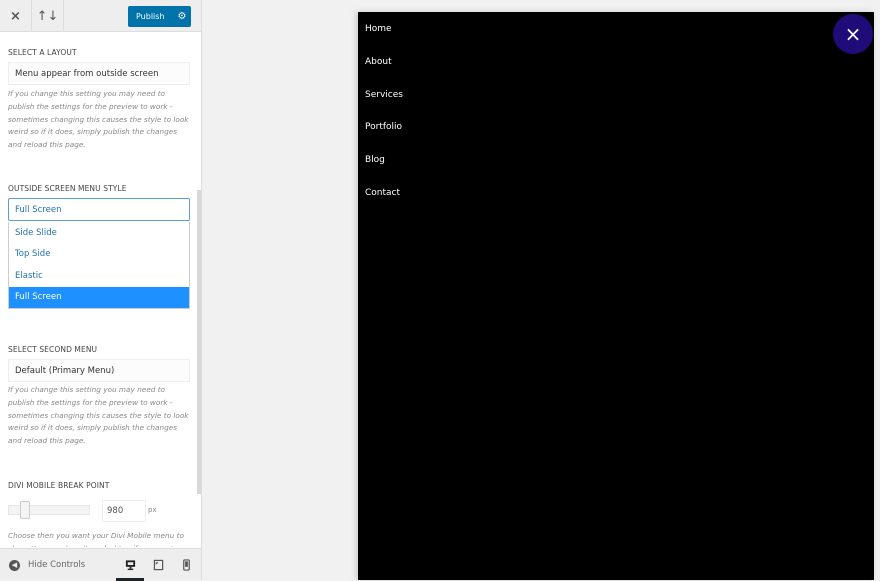 The image size is (880, 581). What do you see at coordinates (152, 510) in the screenshot?
I see `breakpoint-unit: px` at bounding box center [152, 510].